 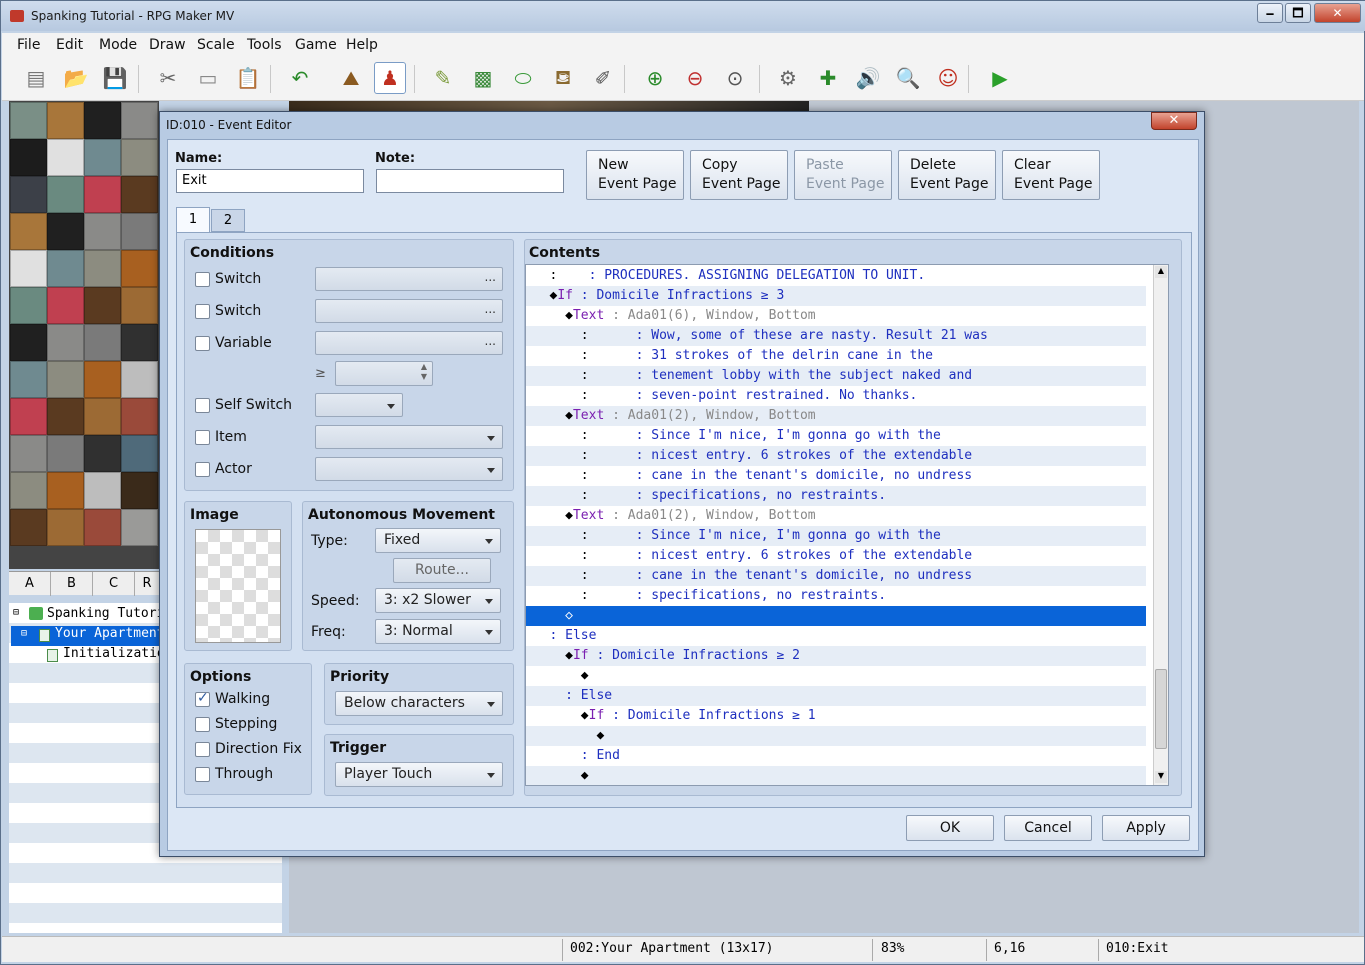 What do you see at coordinates (208, 78) in the screenshot?
I see `copy-icon: ▭` at bounding box center [208, 78].